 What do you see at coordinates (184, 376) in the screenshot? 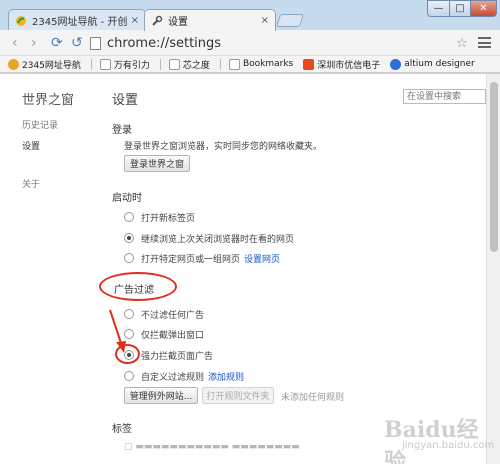
I see `adblock-option-custom: 自定义过滤规则 添加规则` at bounding box center [184, 376].